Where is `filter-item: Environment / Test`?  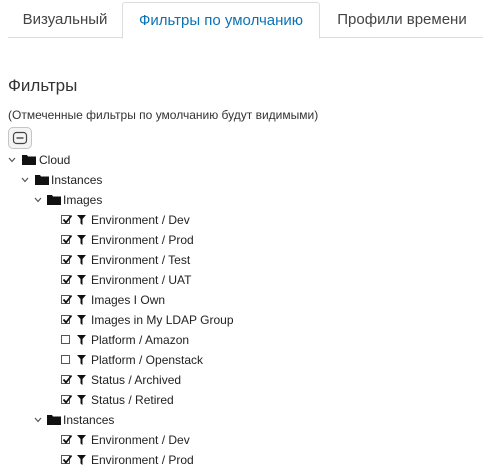
filter-item: Environment / Test is located at coordinates (130, 260).